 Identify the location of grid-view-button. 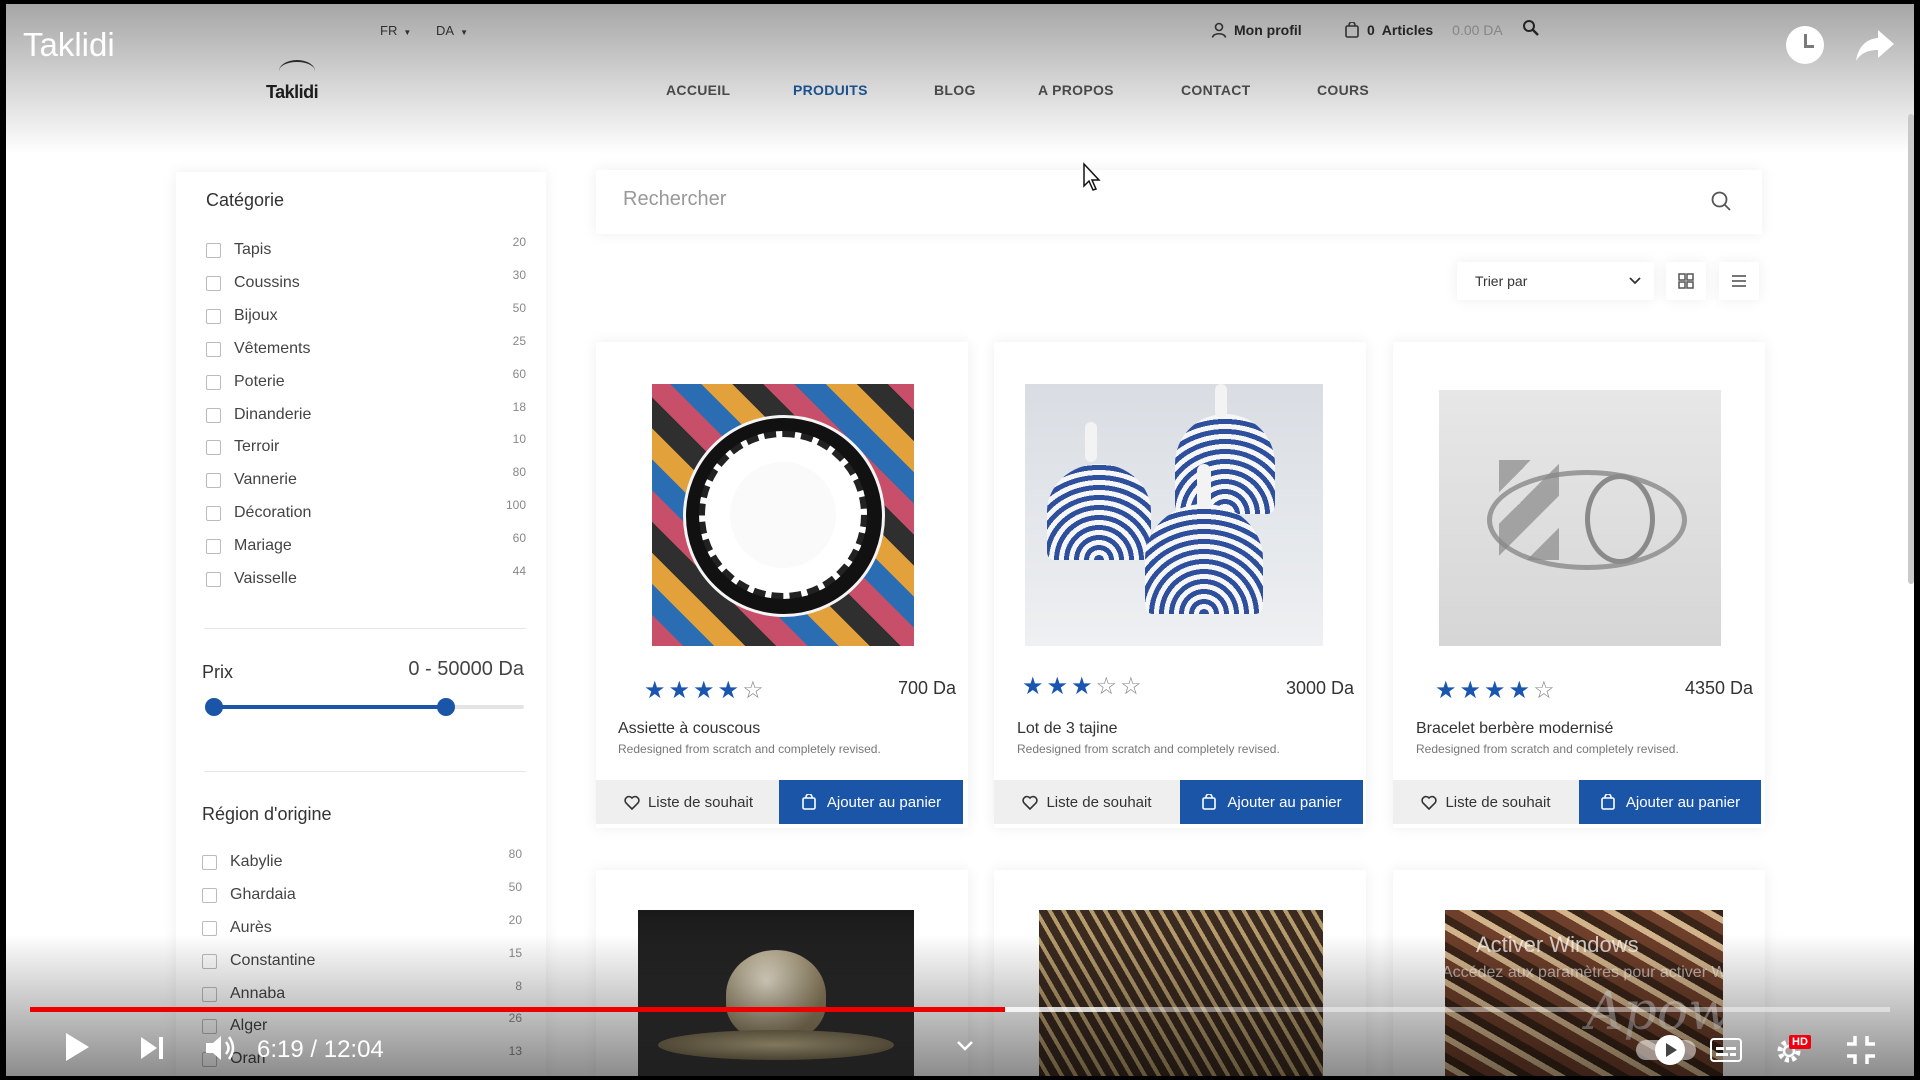
(1686, 281).